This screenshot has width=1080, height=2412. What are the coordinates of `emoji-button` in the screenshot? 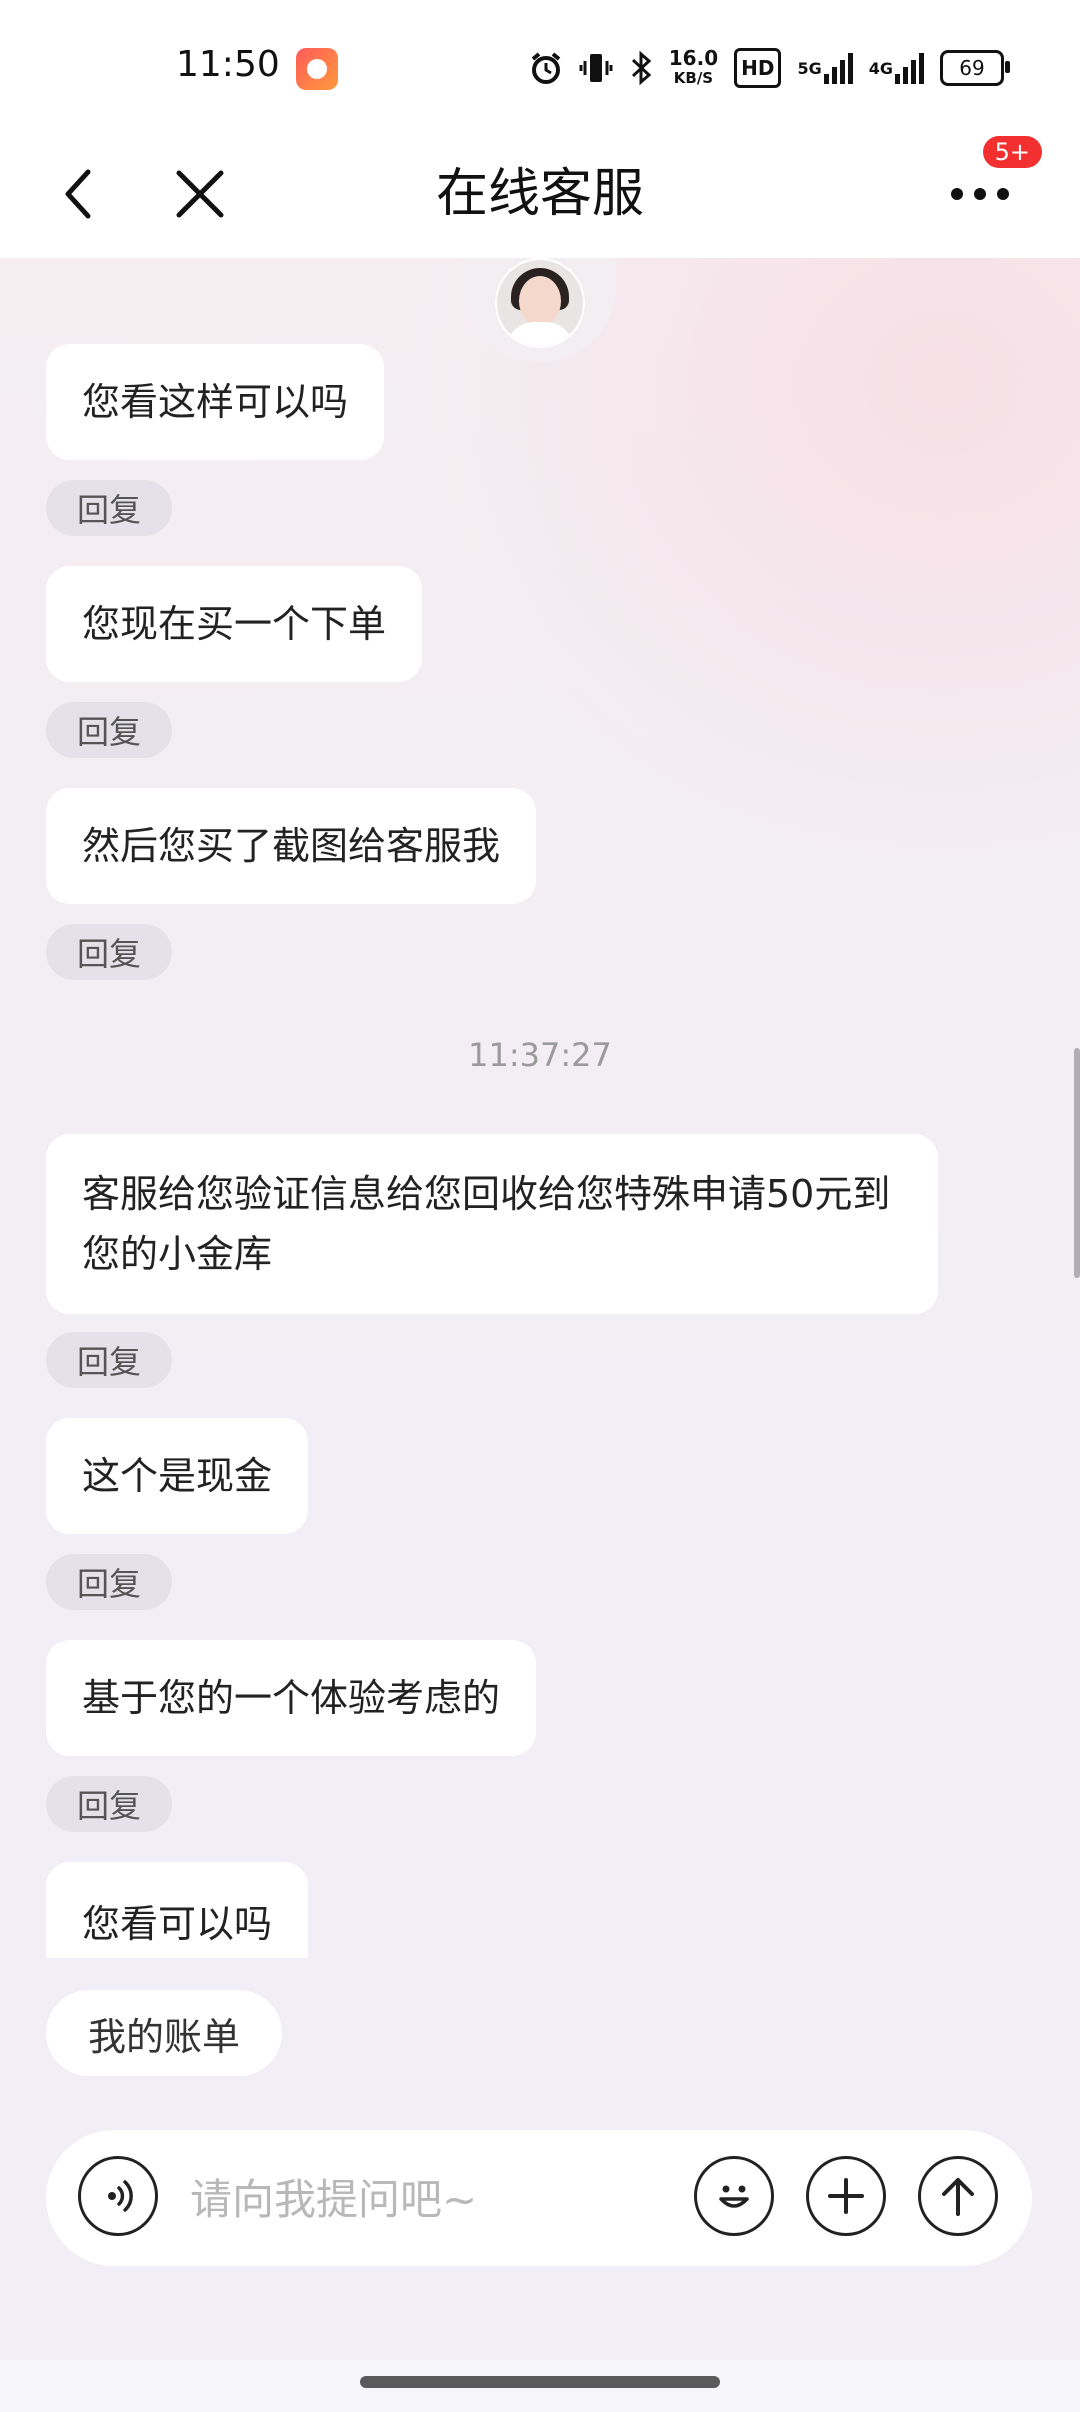 It's located at (734, 2196).